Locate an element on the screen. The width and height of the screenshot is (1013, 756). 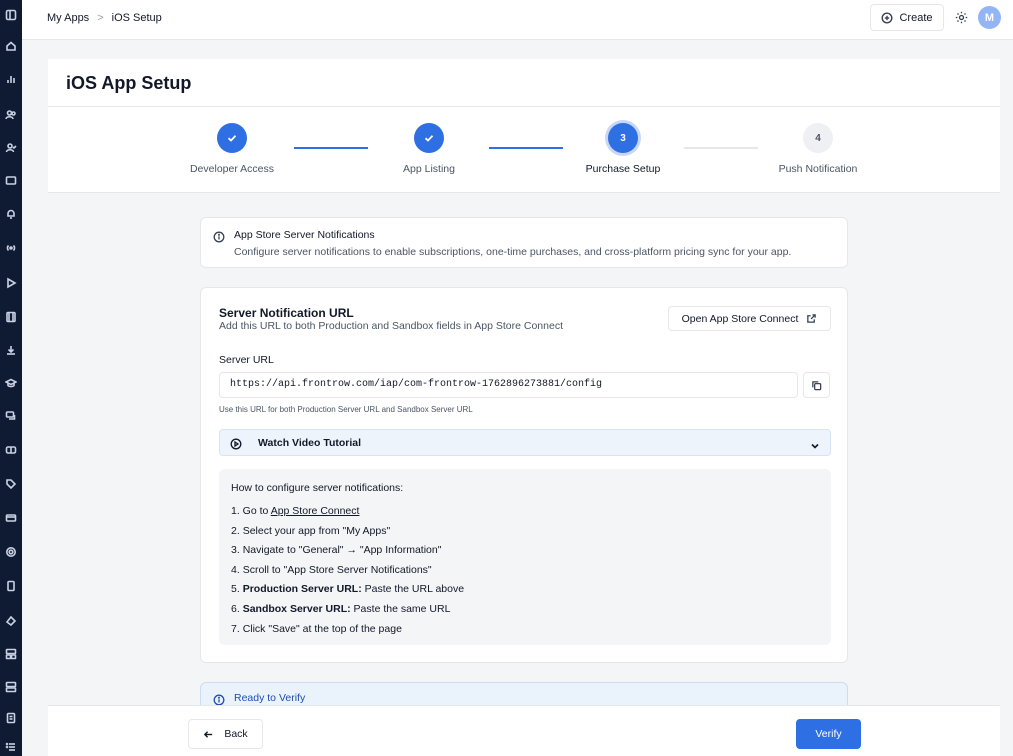
card-icon is located at coordinates (11, 518).